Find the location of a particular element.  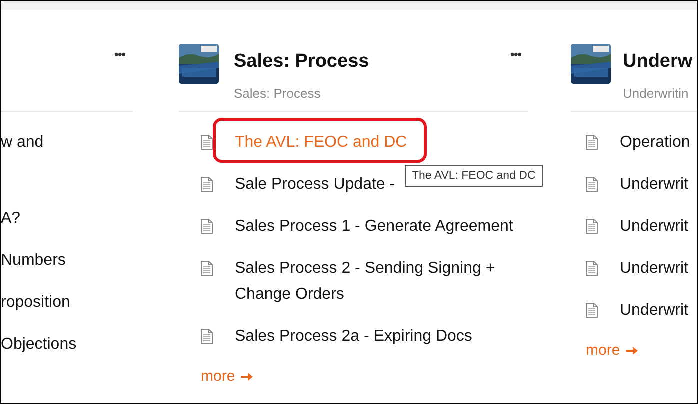

document-link: A? is located at coordinates (11, 219).